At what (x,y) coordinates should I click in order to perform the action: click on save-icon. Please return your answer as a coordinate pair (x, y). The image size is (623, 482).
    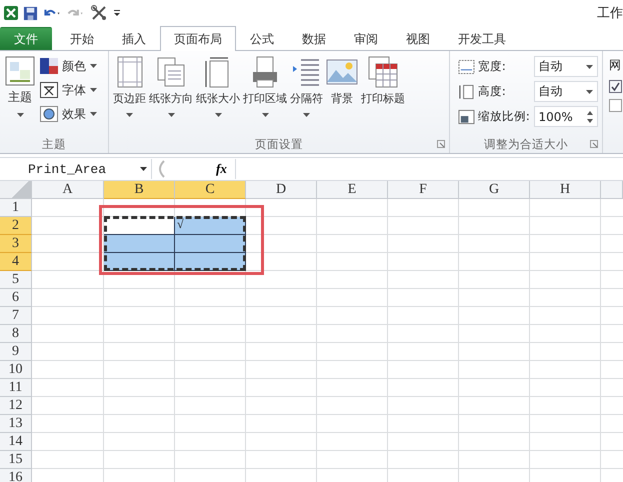
    Looking at the image, I should click on (30, 13).